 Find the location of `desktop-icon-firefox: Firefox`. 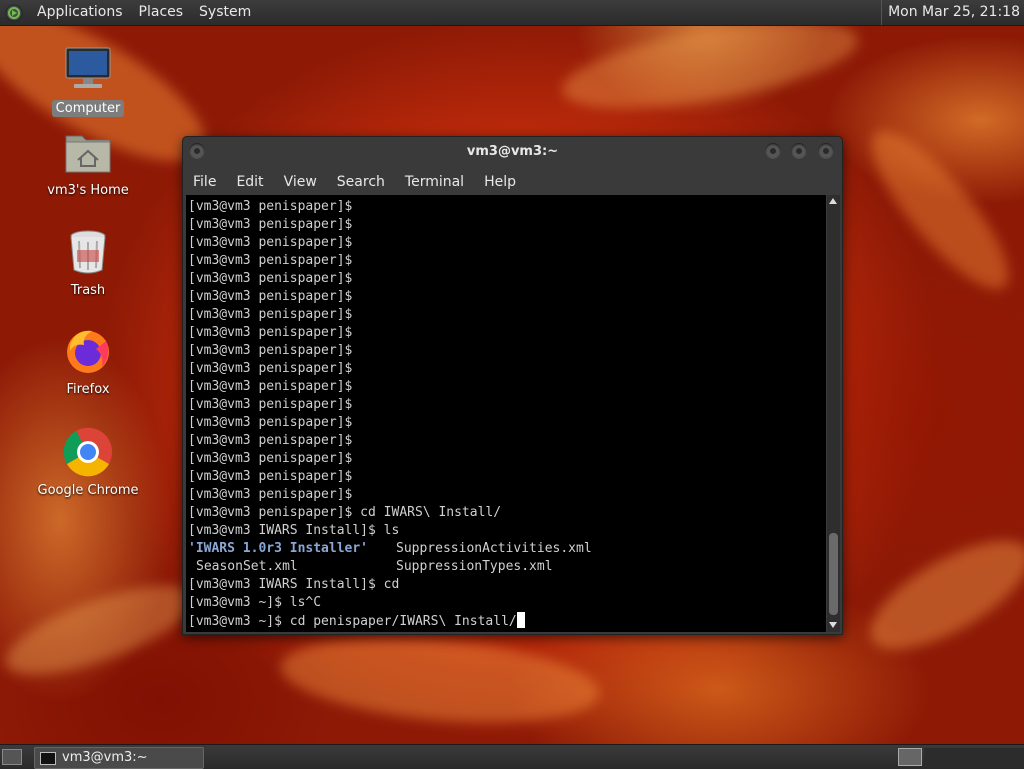

desktop-icon-firefox: Firefox is located at coordinates (88, 361).